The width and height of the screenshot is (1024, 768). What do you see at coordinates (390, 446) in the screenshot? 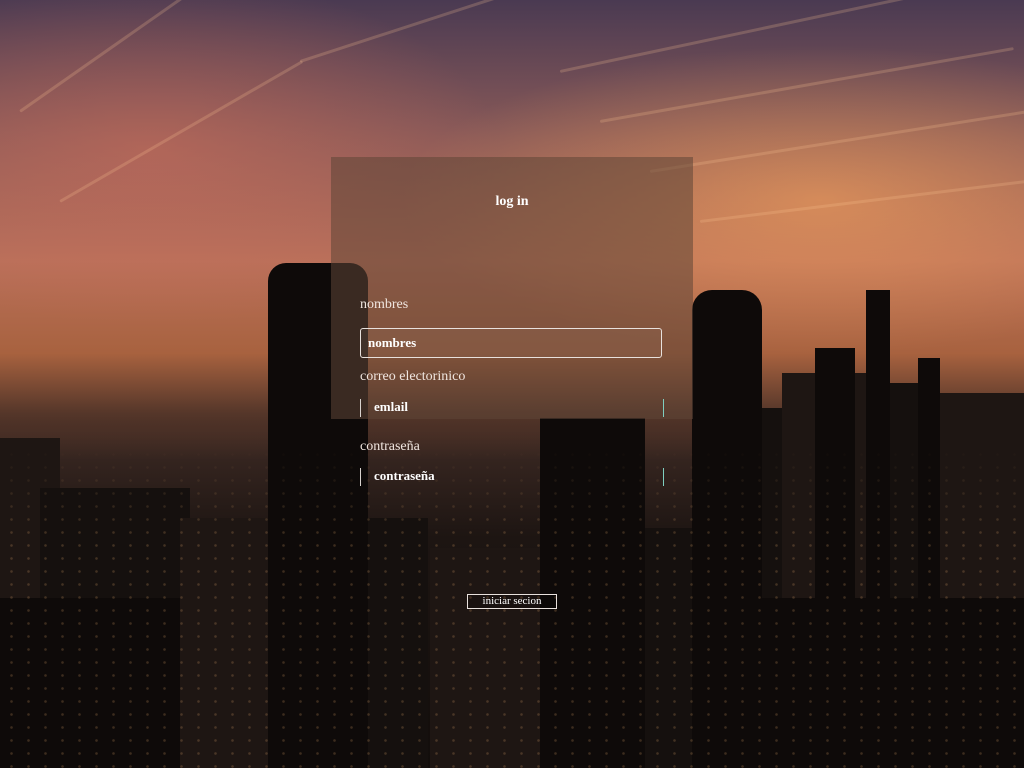
I see `password-label: contraseña` at bounding box center [390, 446].